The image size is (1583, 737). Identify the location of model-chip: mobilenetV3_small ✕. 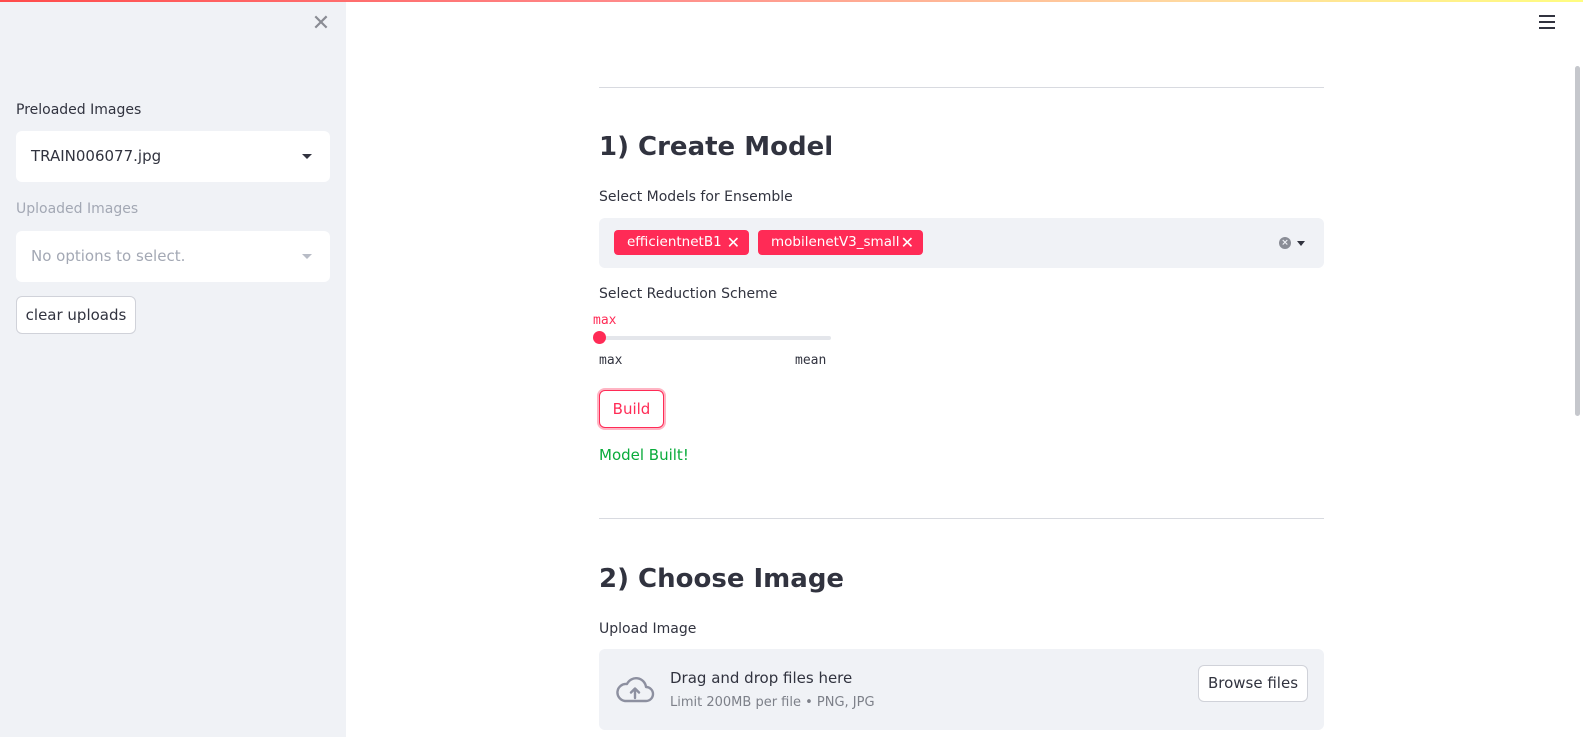
(840, 242).